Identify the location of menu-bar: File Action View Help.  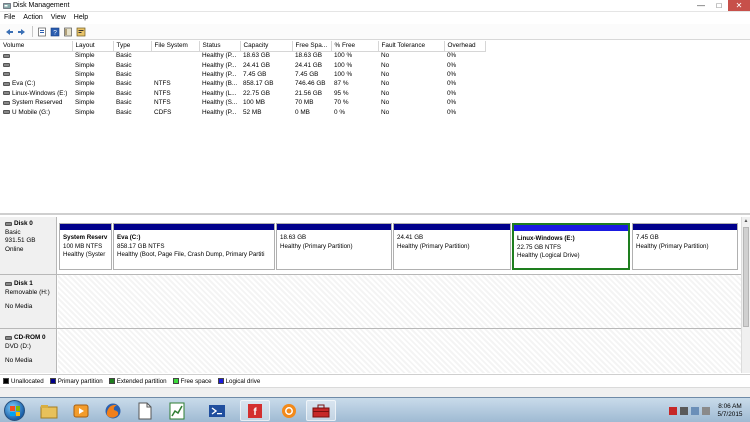
(375, 18).